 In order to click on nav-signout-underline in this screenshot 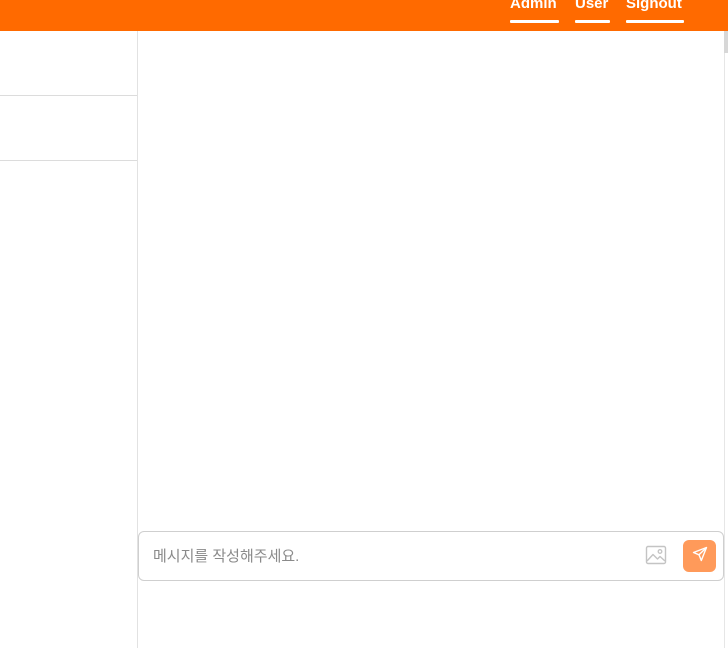, I will do `click(655, 21)`.